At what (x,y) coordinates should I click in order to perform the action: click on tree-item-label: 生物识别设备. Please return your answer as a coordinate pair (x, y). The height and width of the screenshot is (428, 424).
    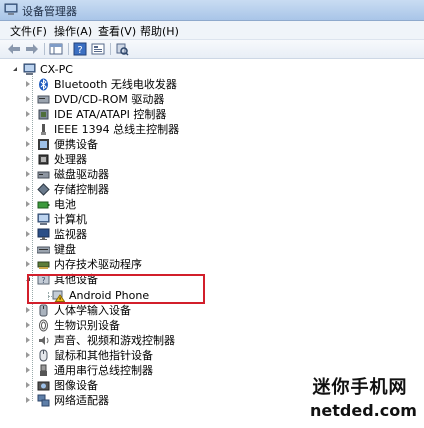
    Looking at the image, I should click on (87, 325).